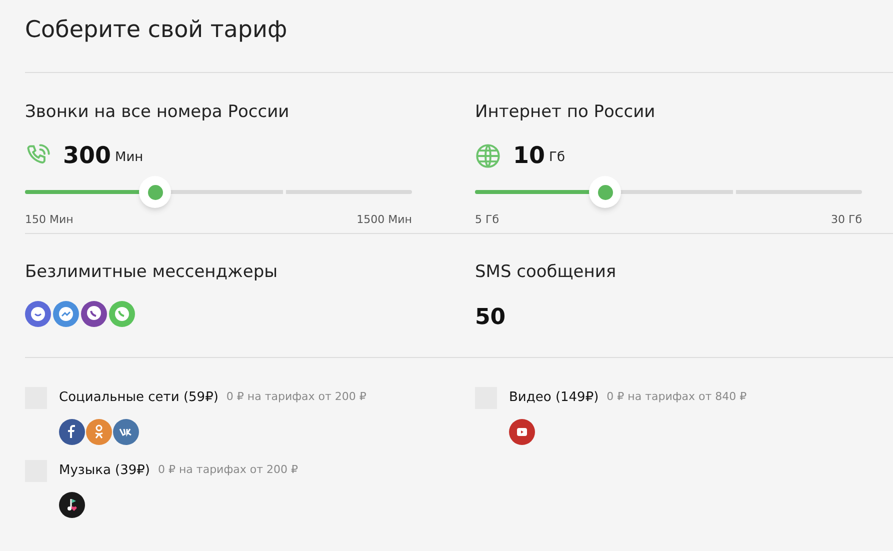  What do you see at coordinates (846, 220) in the screenshot?
I see `max-label: 30 Гб` at bounding box center [846, 220].